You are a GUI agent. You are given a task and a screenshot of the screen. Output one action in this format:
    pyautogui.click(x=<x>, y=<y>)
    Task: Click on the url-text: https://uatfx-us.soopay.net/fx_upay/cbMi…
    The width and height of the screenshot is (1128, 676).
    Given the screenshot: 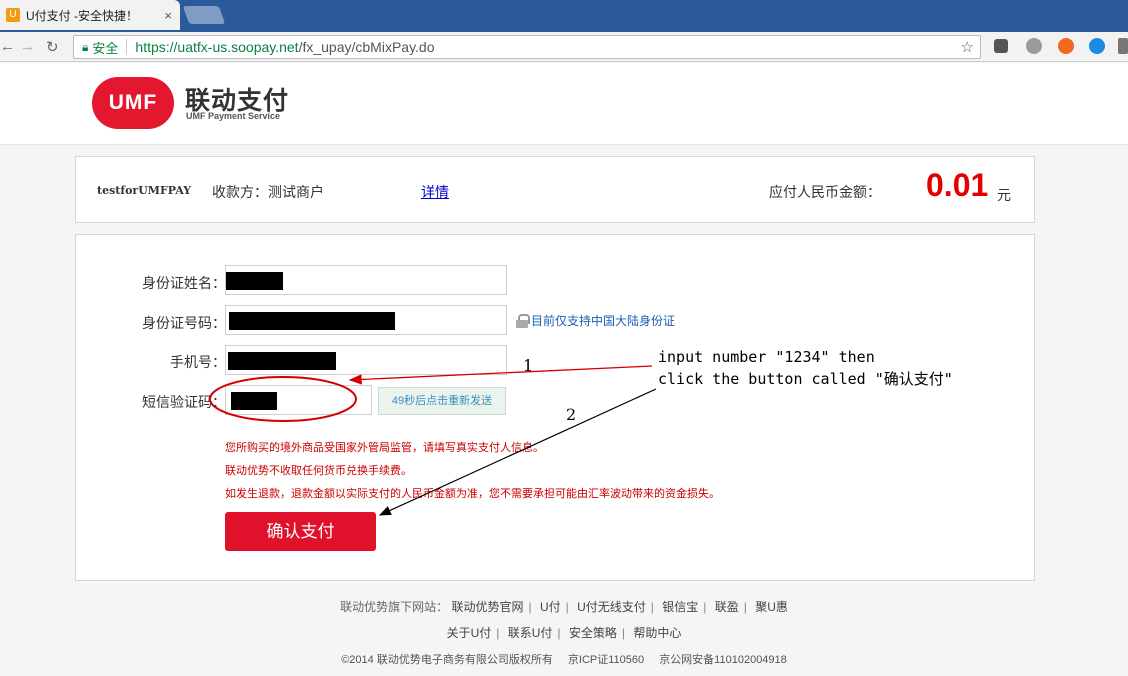 What is the action you would take?
    pyautogui.click(x=284, y=47)
    